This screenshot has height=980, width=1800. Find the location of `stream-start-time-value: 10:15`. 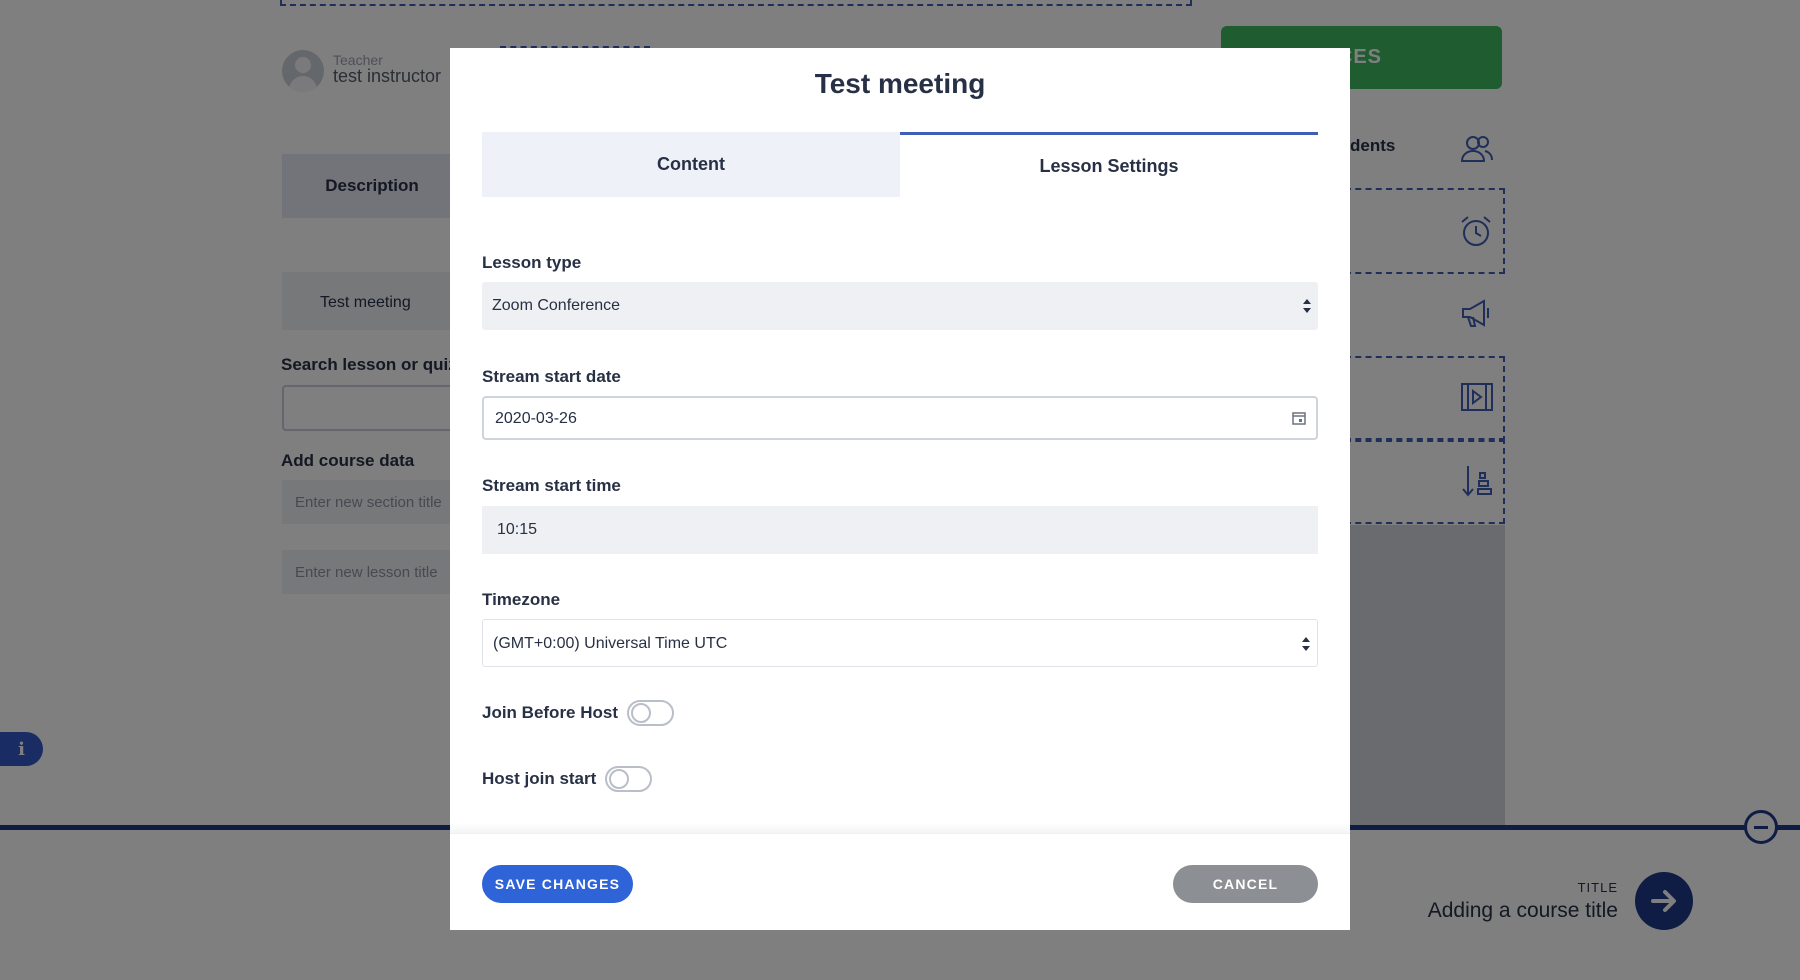

stream-start-time-value: 10:15 is located at coordinates (517, 529).